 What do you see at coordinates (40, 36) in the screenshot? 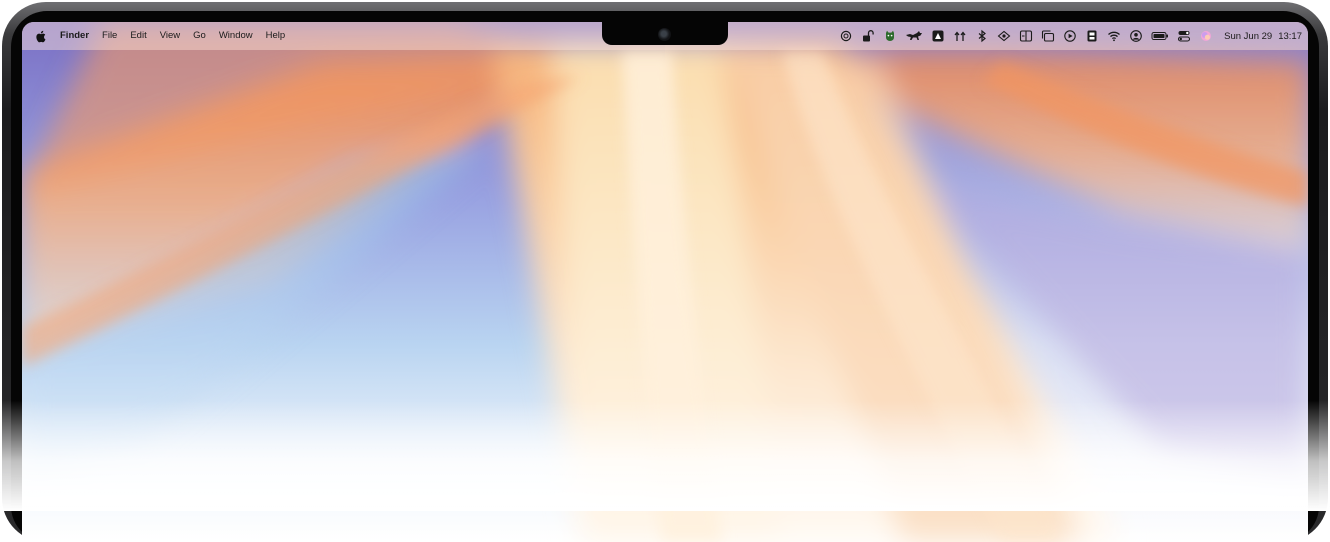
I see `apple-logo-icon` at bounding box center [40, 36].